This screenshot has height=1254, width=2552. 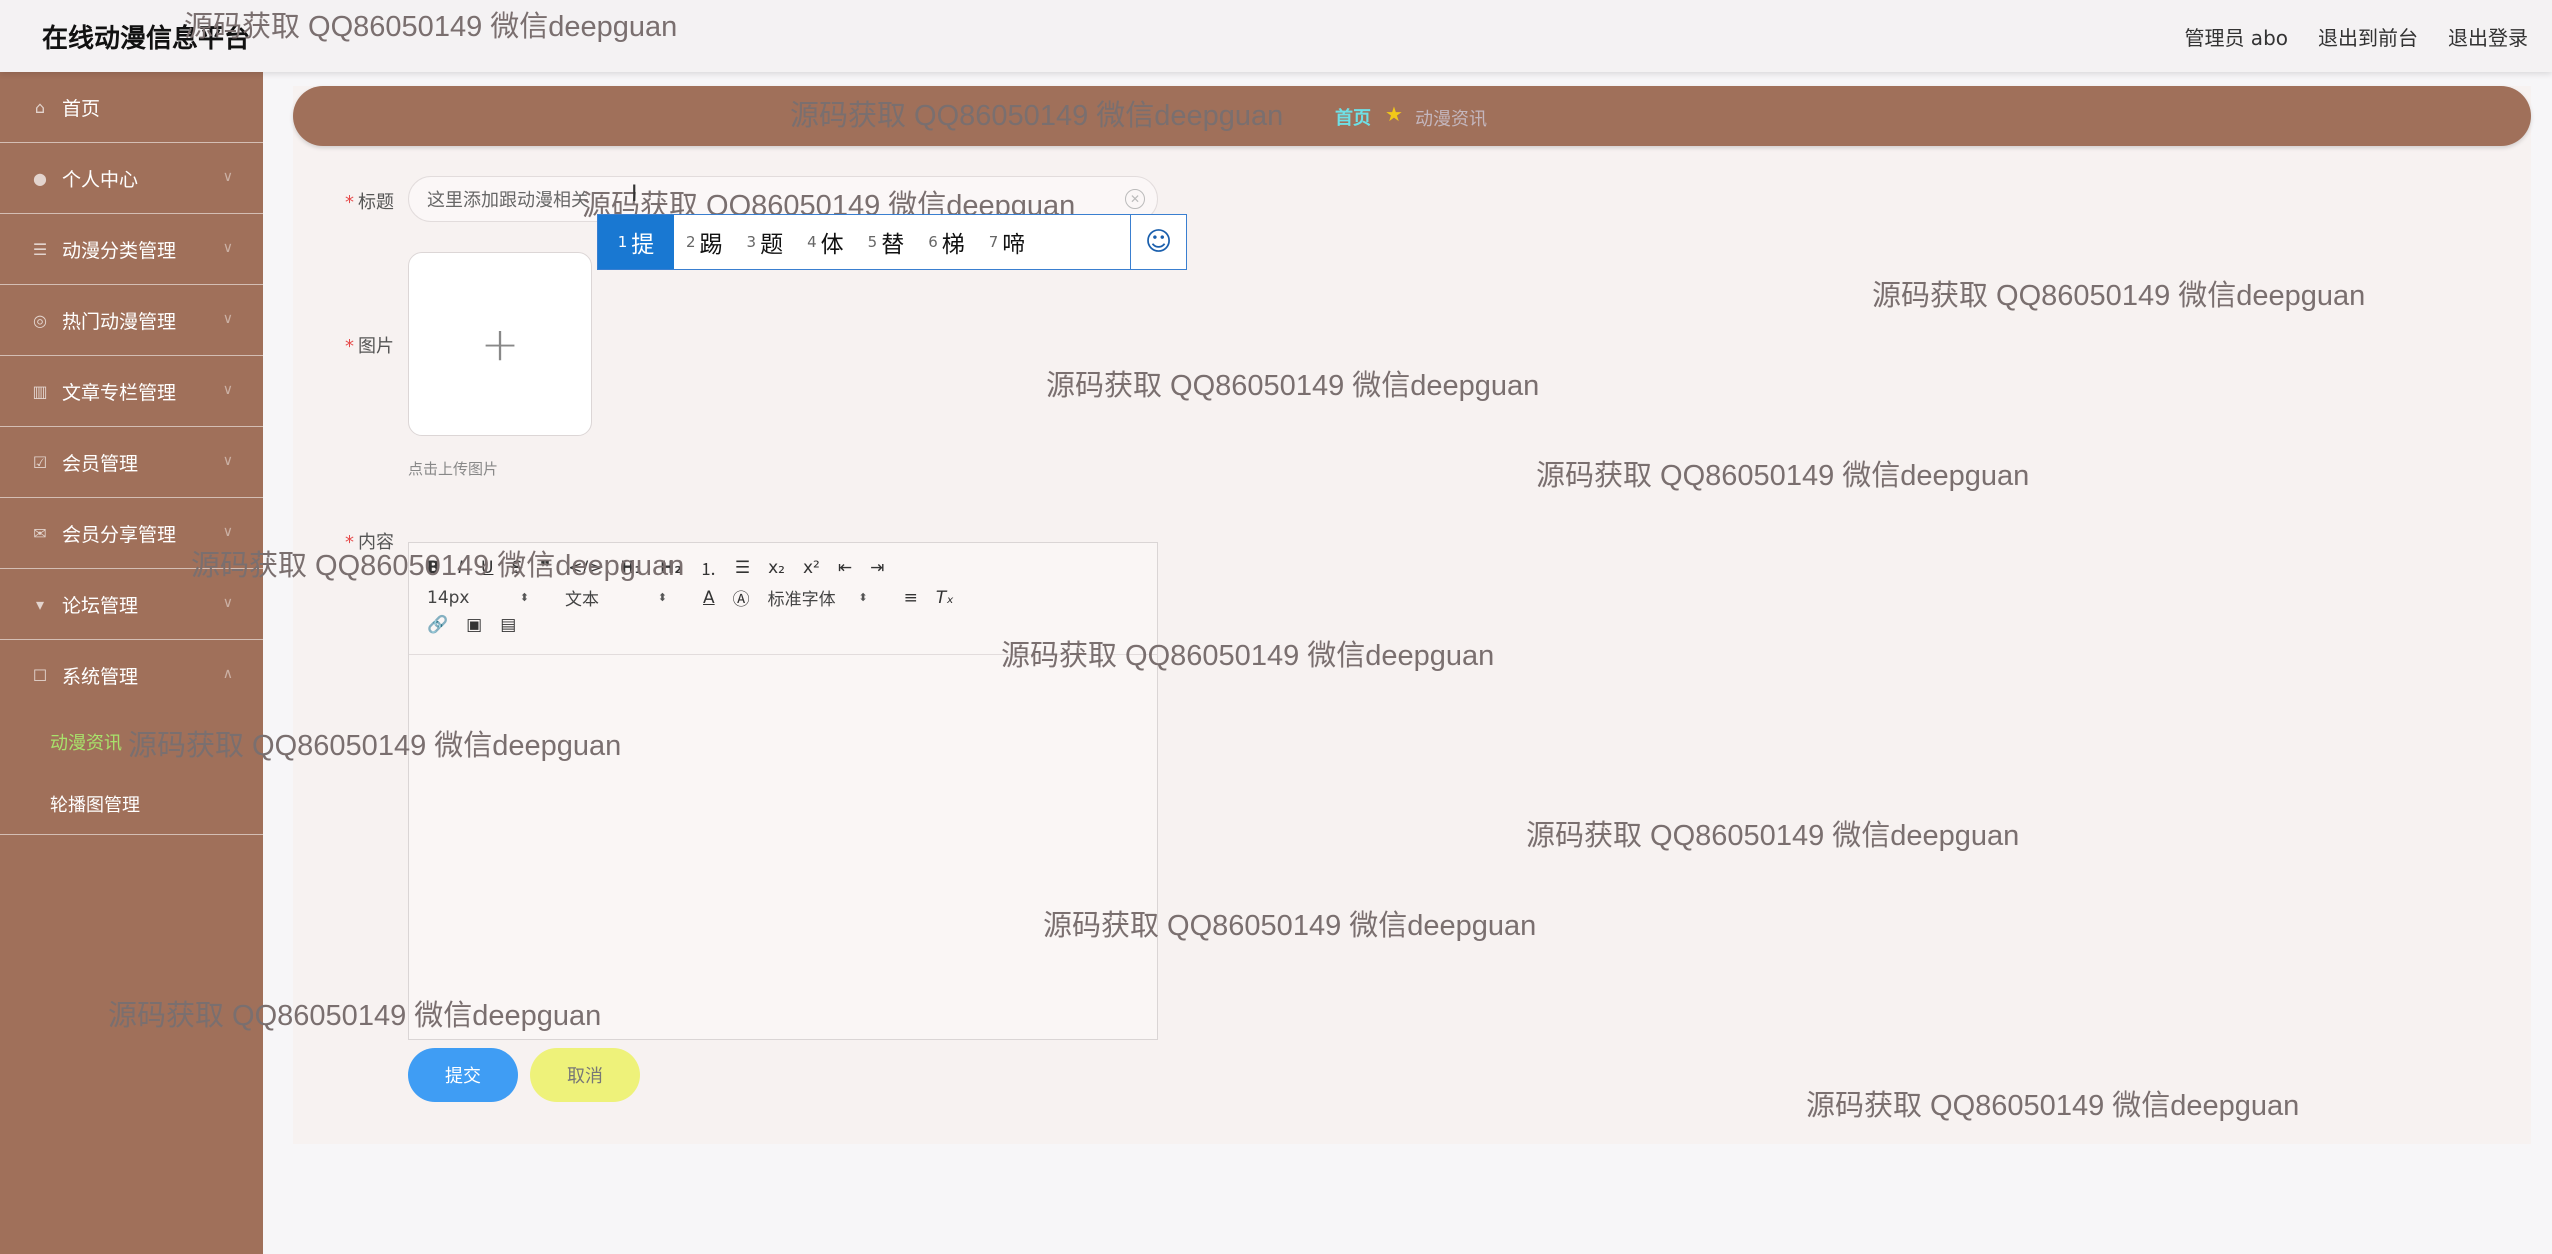 I want to click on top-links: 管理员 abo 退出到前台 退出登录, so click(x=2356, y=36).